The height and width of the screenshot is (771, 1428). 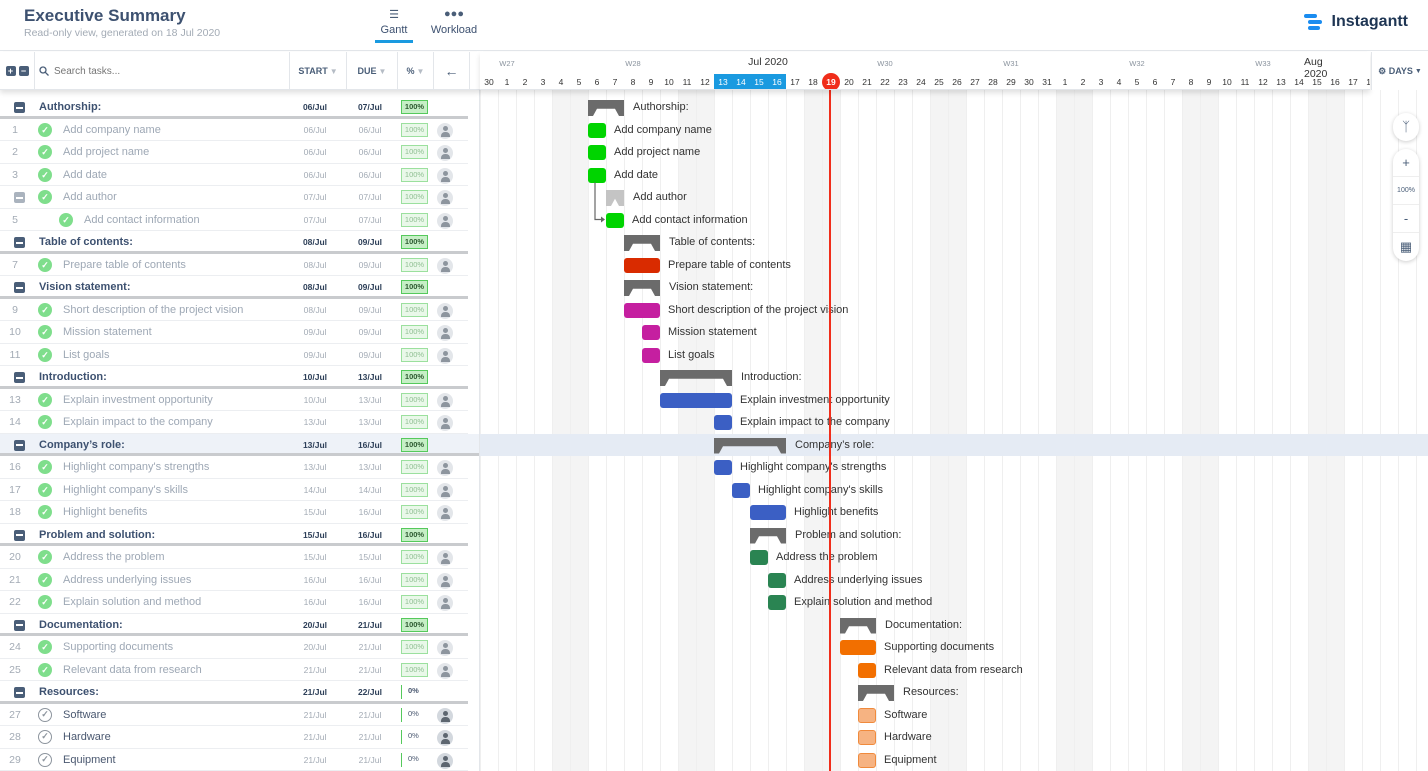 I want to click on task-row: 27 ✓ Software 21/Jul 21/Jul 0%, so click(x=234, y=715).